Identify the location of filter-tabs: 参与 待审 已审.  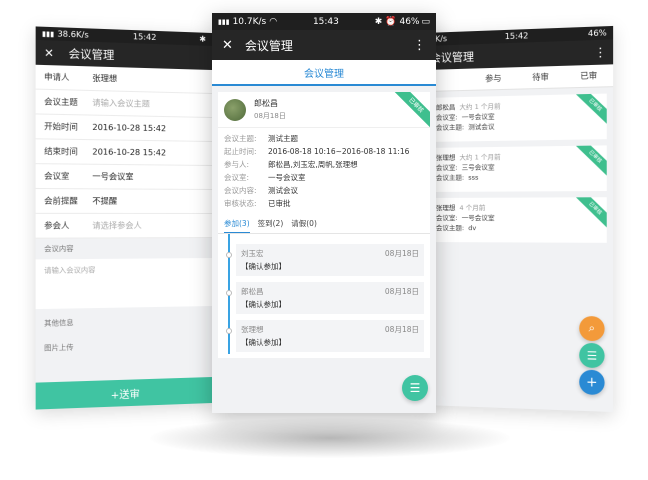
(518, 78).